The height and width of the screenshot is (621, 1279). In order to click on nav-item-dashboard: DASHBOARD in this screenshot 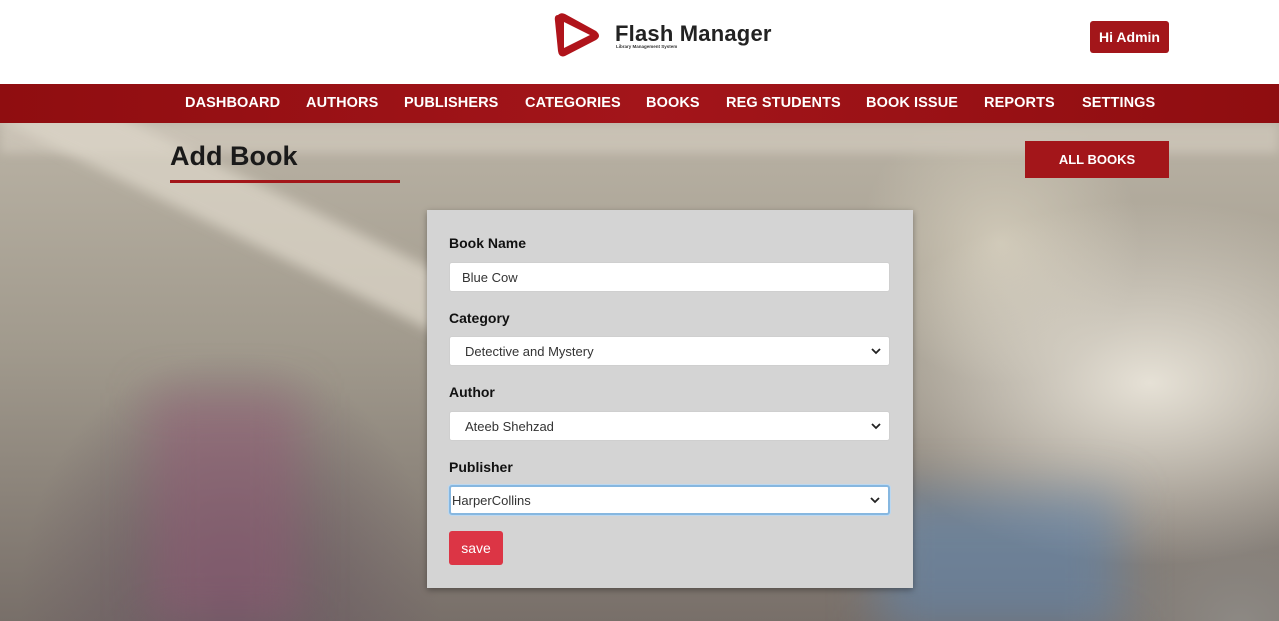, I will do `click(232, 103)`.